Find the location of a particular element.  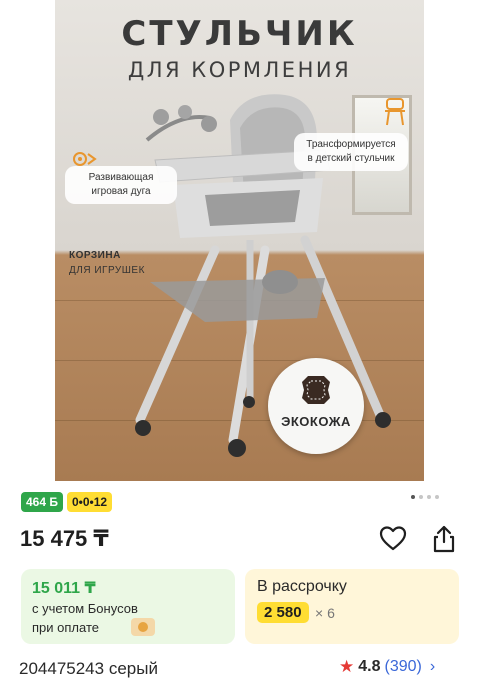

hero-title: СТУЛЬЧИК is located at coordinates (239, 34).